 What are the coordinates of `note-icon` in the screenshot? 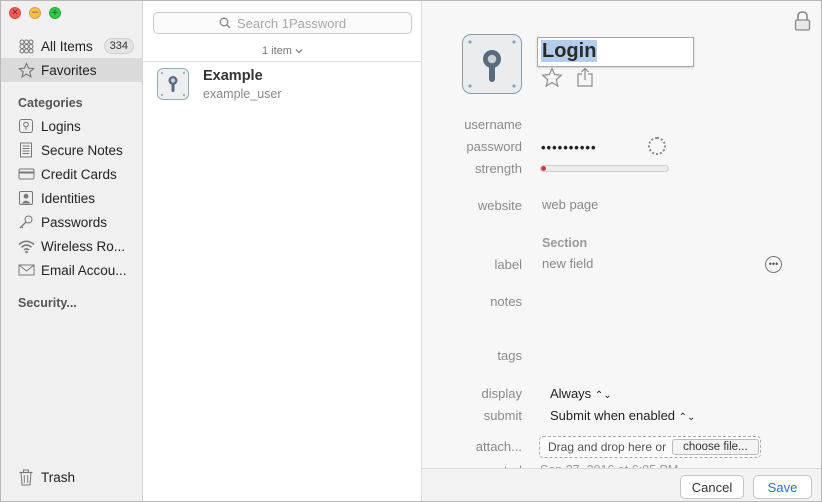 It's located at (26, 150).